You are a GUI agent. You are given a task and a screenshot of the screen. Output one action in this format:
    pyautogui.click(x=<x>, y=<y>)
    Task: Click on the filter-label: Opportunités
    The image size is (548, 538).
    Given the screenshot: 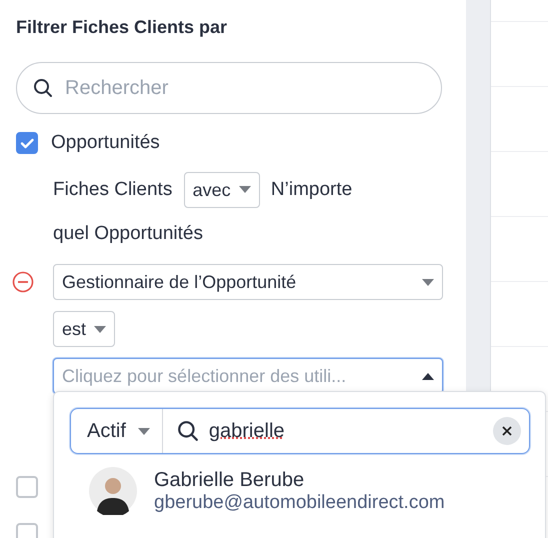 What is the action you would take?
    pyautogui.click(x=105, y=143)
    